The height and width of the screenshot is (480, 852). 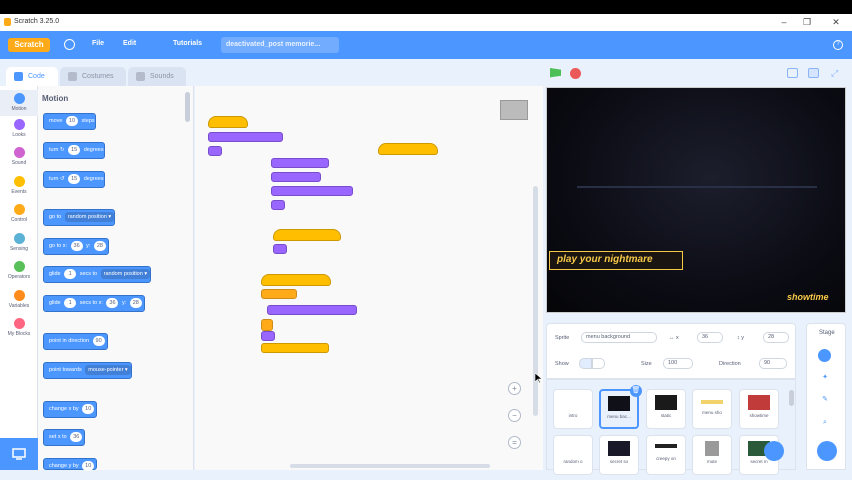 I want to click on show-hidden-eye-icon, so click(x=598, y=363).